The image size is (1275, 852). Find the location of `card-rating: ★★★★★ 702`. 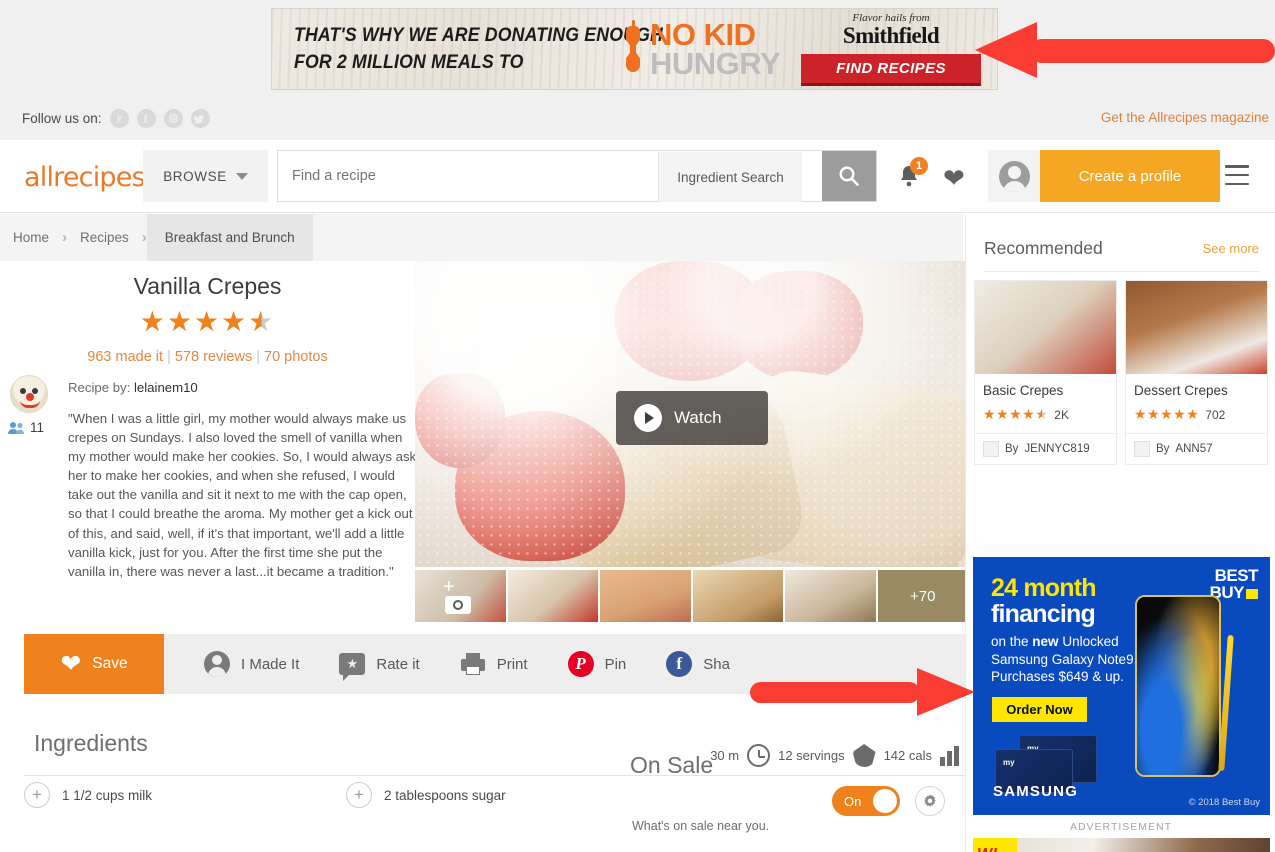

card-rating: ★★★★★ 702 is located at coordinates (1196, 417).